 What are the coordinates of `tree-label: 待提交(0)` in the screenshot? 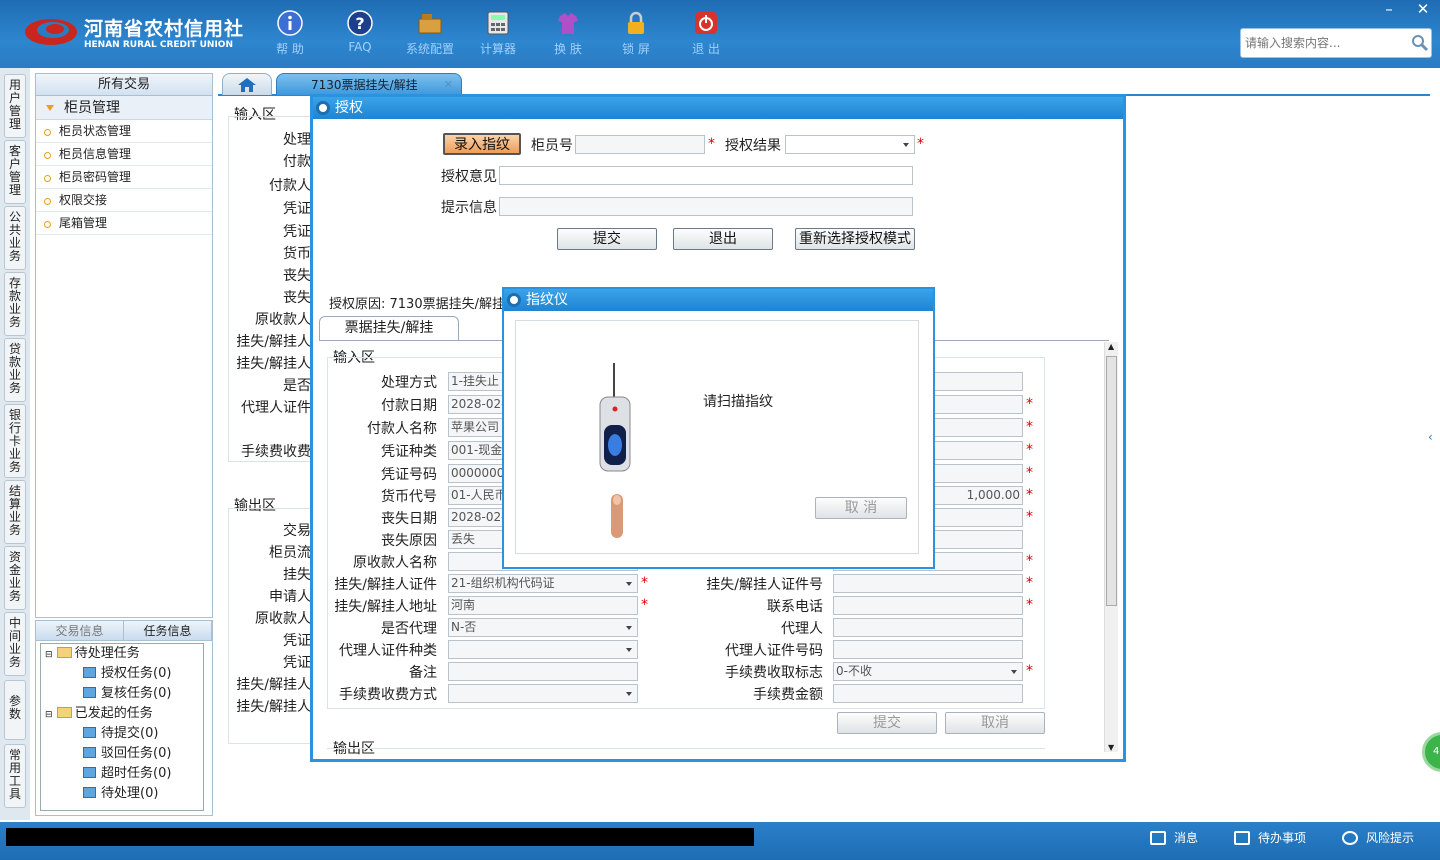 It's located at (130, 733).